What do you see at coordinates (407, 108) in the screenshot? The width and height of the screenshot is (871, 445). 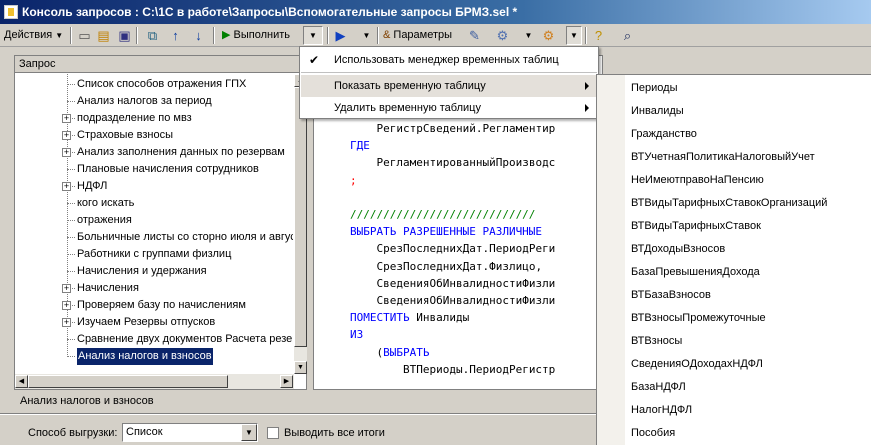 I see `menu-item-label: Удалить временную таблицу` at bounding box center [407, 108].